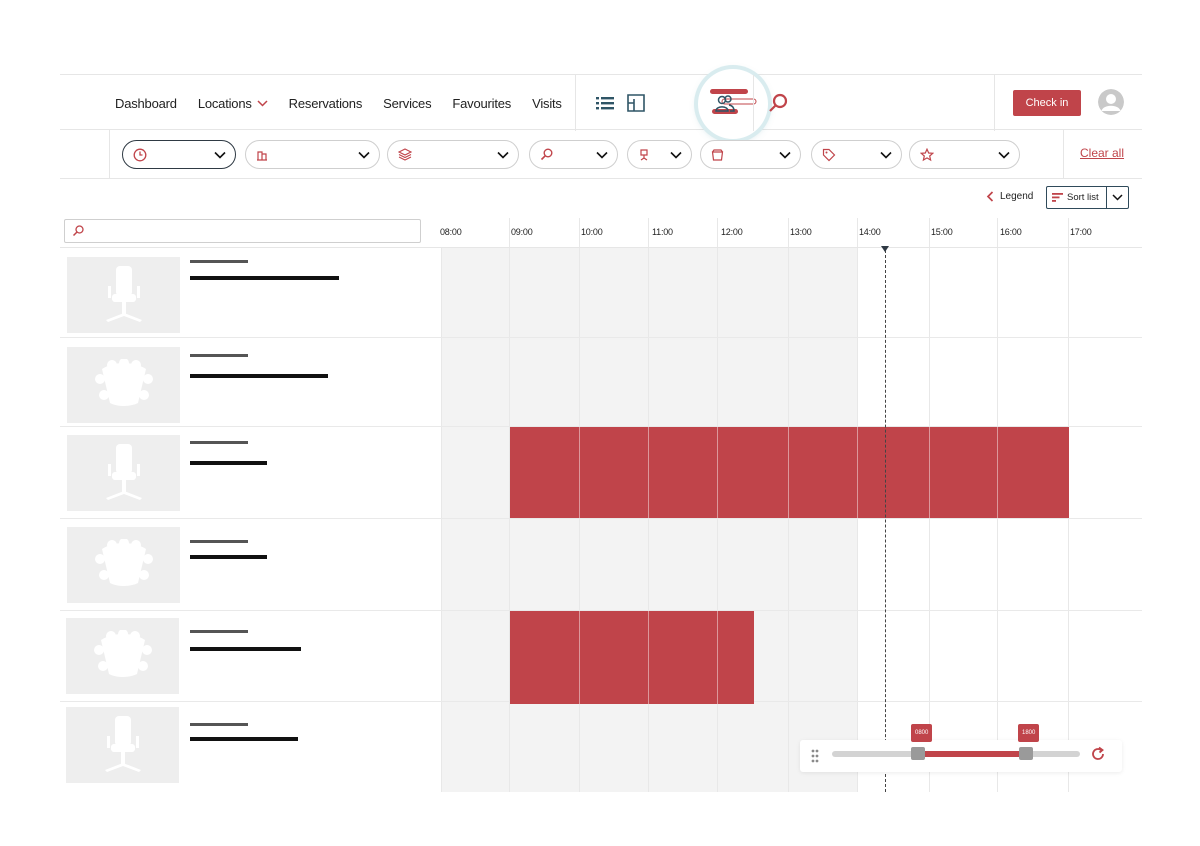 This screenshot has height=846, width=1200. I want to click on building-filter, so click(312, 154).